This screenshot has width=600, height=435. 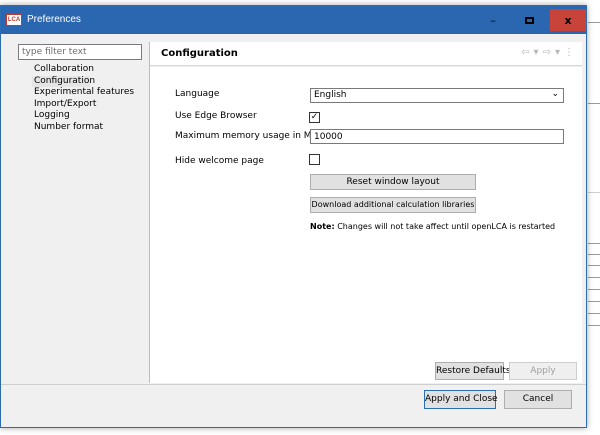 I want to click on tree-item-experimental-features: Experimental features, so click(x=90, y=93).